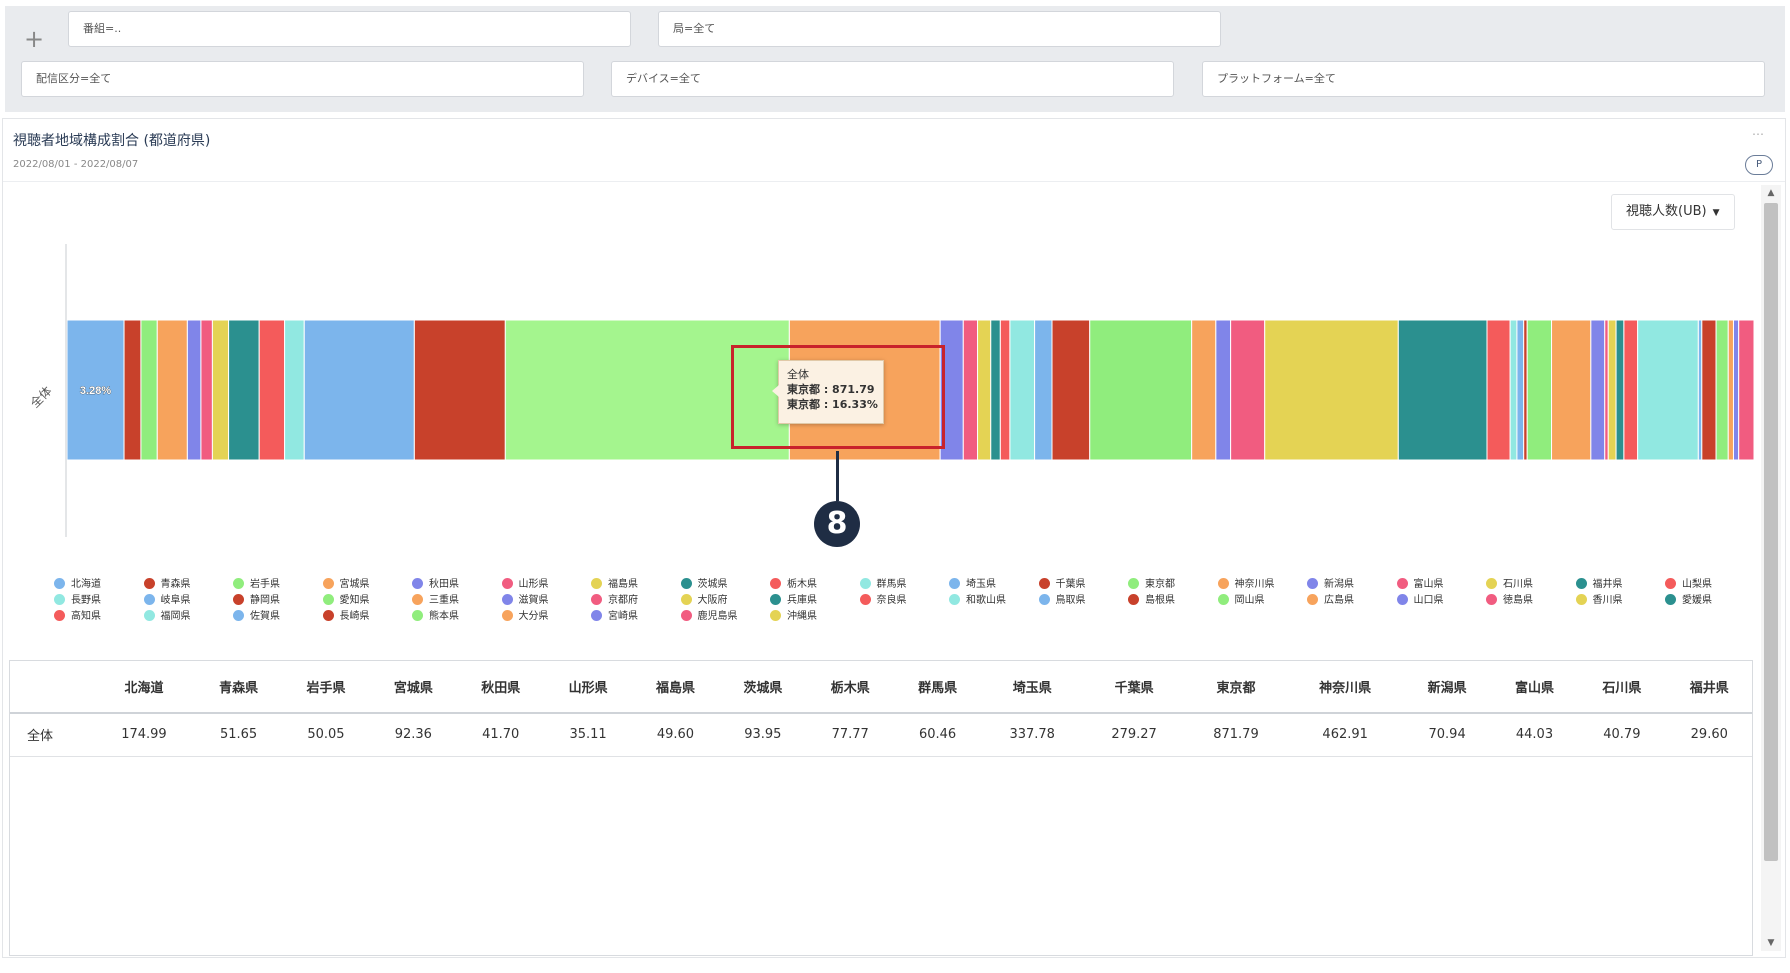 Image resolution: width=1790 pixels, height=973 pixels. What do you see at coordinates (704, 600) in the screenshot?
I see `legend-item: 大阪府` at bounding box center [704, 600].